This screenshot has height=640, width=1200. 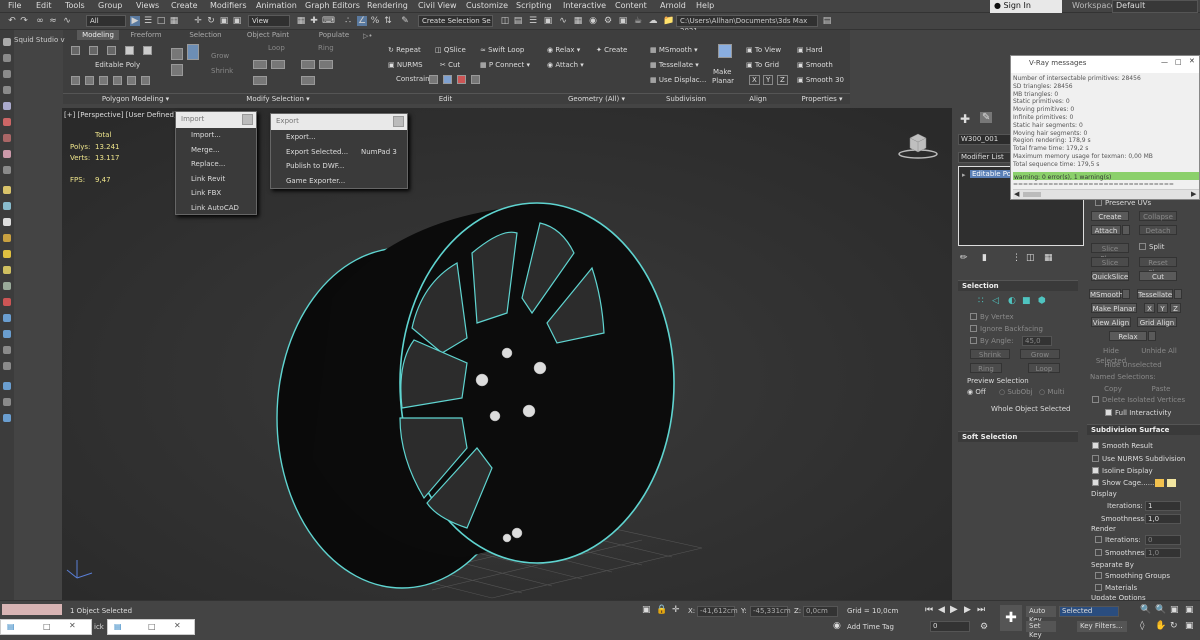 What do you see at coordinates (198, 21) in the screenshot?
I see `move-icon: ✛` at bounding box center [198, 21].